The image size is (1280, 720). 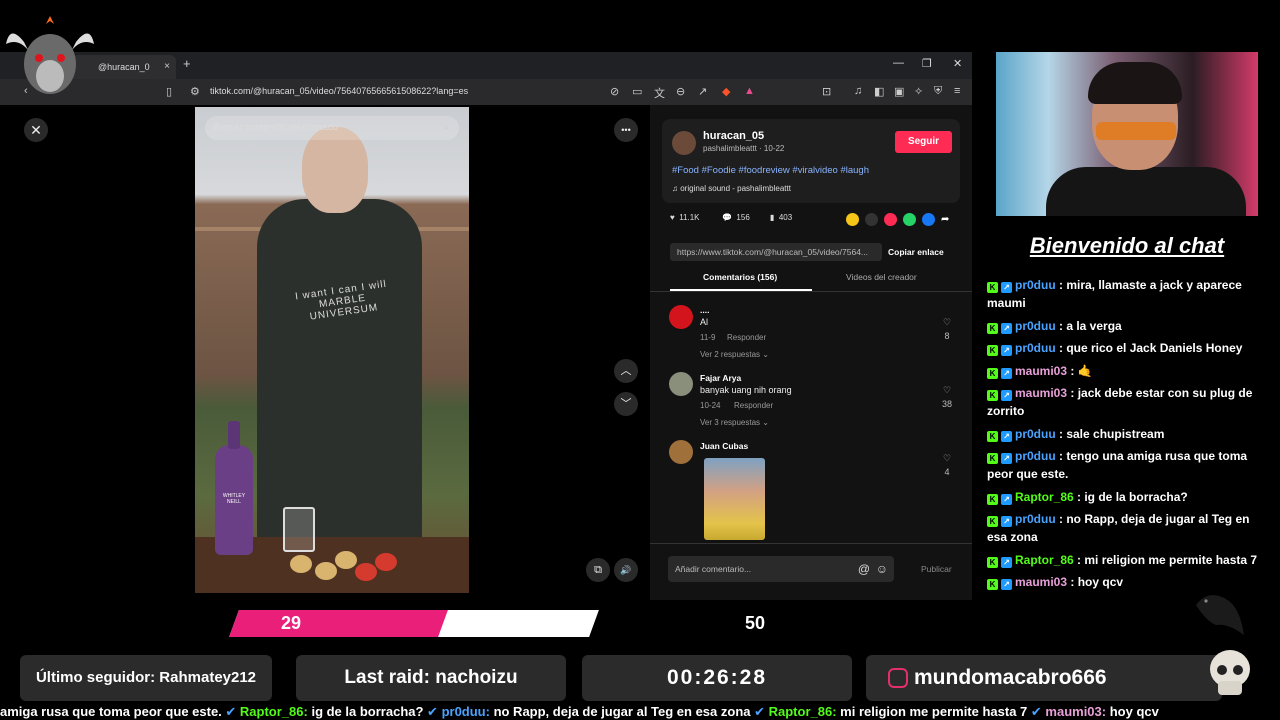 What do you see at coordinates (598, 570) in the screenshot?
I see `pip-icon: ⧉` at bounding box center [598, 570].